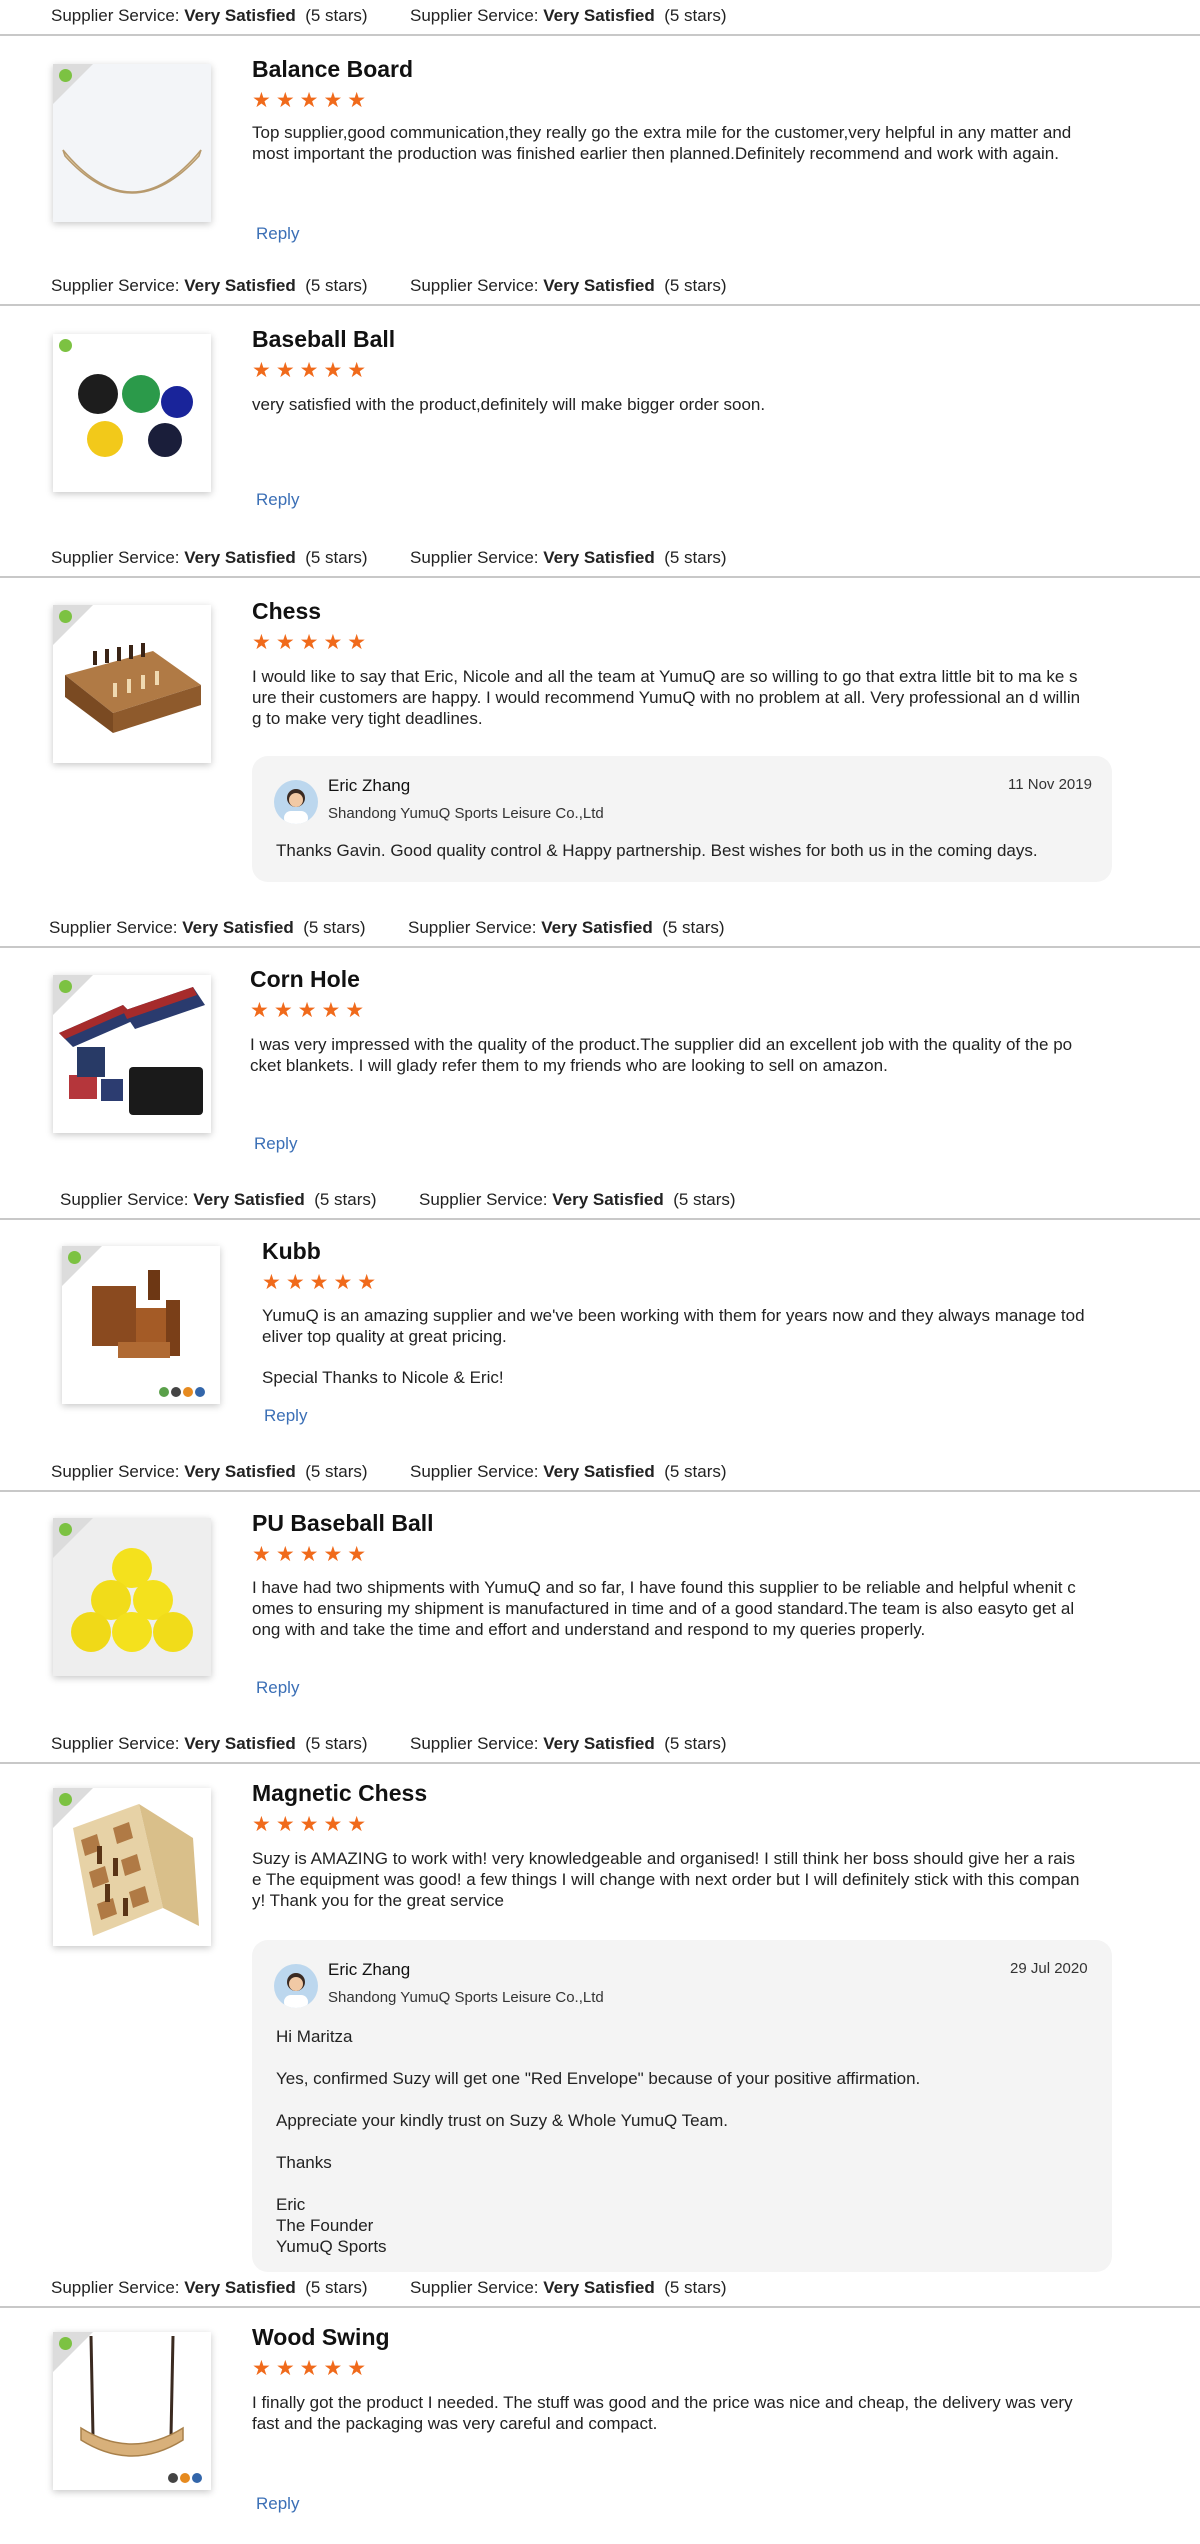  I want to click on product-title: Magnetic Chess, so click(340, 1793).